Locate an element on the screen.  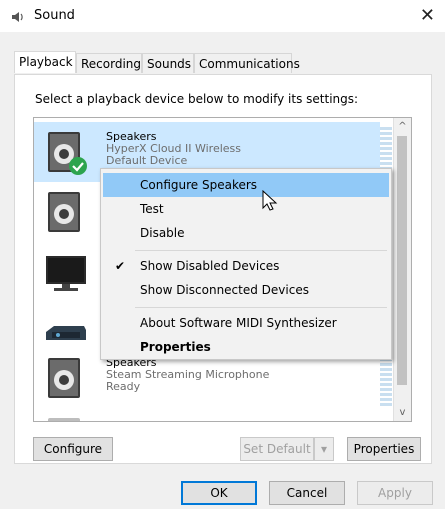
title-bar: Sound ✕ is located at coordinates (222, 16).